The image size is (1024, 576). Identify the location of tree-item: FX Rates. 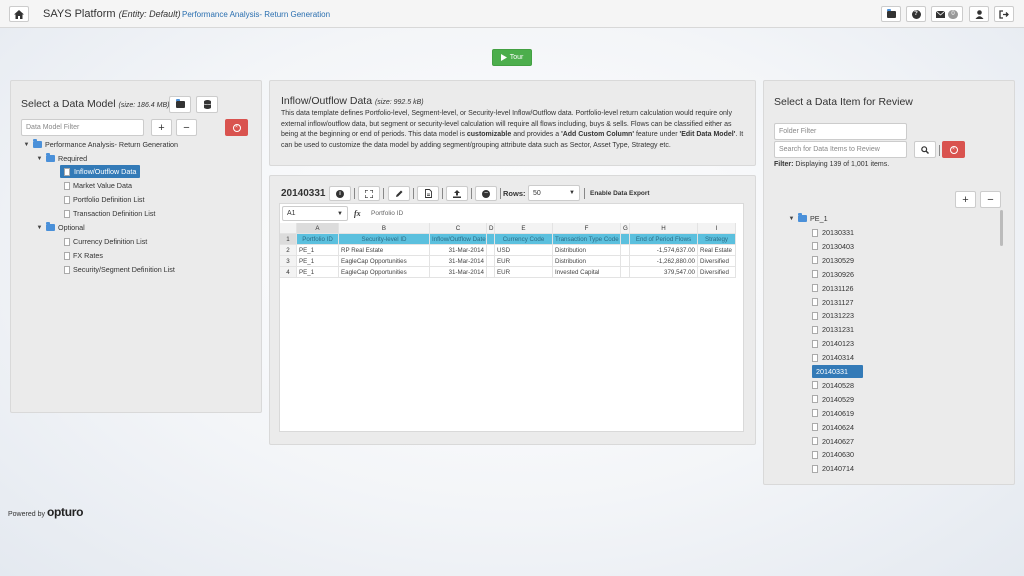
(83, 255).